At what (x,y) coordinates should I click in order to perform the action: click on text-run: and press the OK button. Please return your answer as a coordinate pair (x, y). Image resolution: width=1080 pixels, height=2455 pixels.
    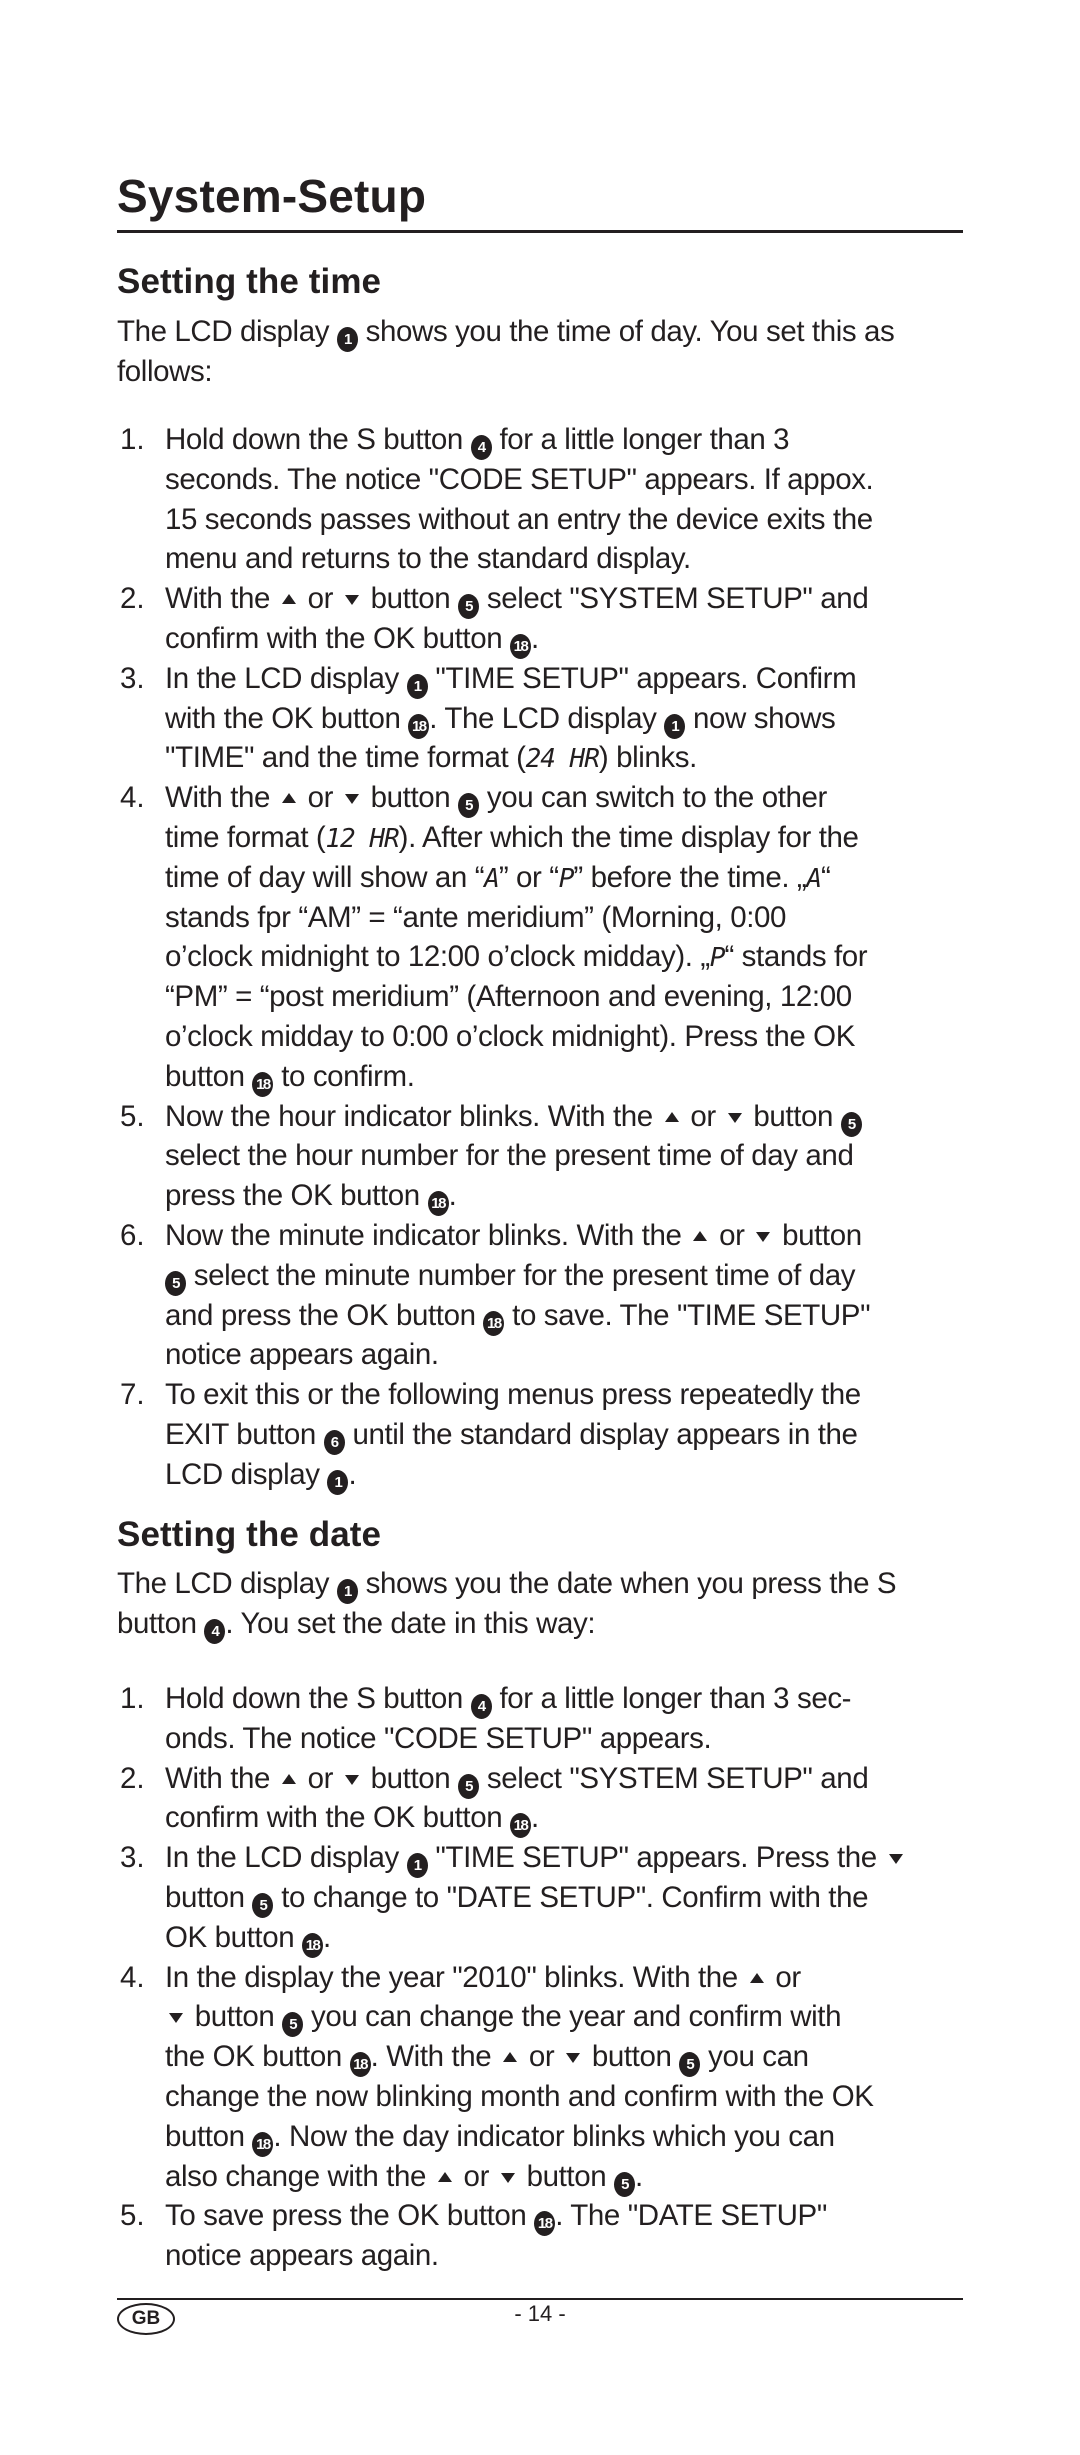
    Looking at the image, I should click on (324, 1315).